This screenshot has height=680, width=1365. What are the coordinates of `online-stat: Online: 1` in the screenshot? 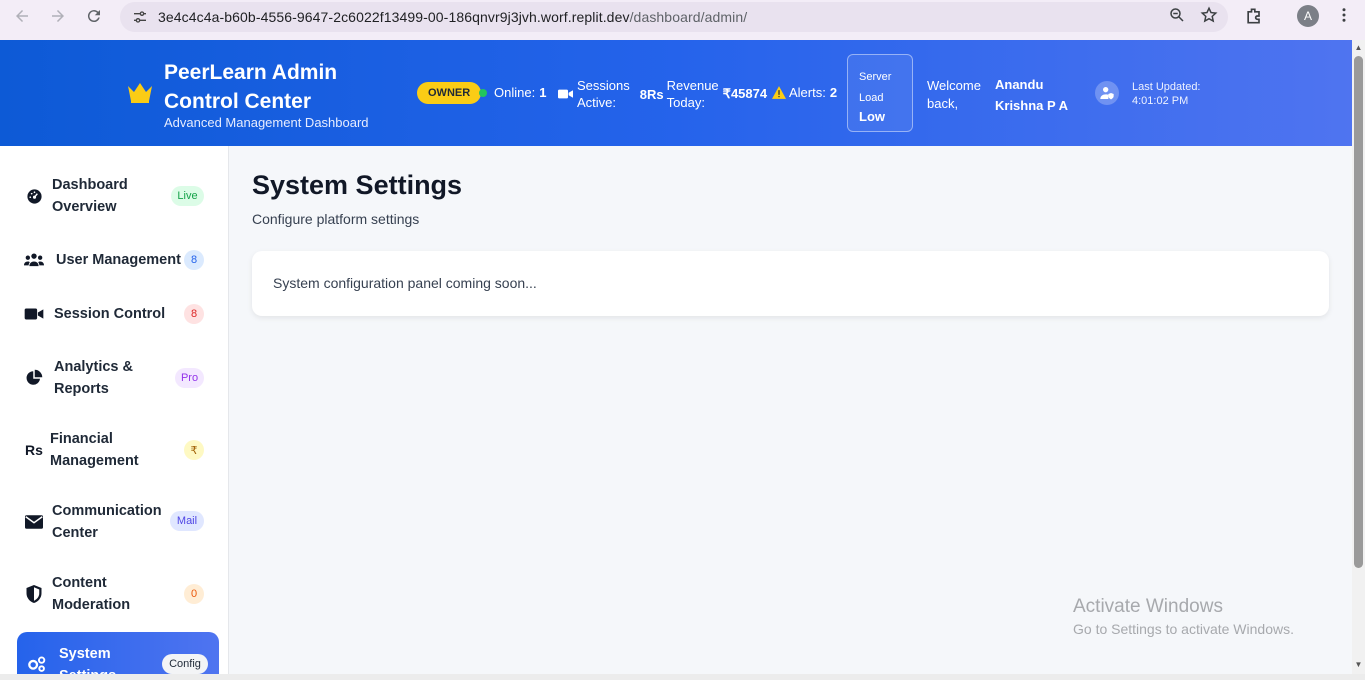 It's located at (520, 92).